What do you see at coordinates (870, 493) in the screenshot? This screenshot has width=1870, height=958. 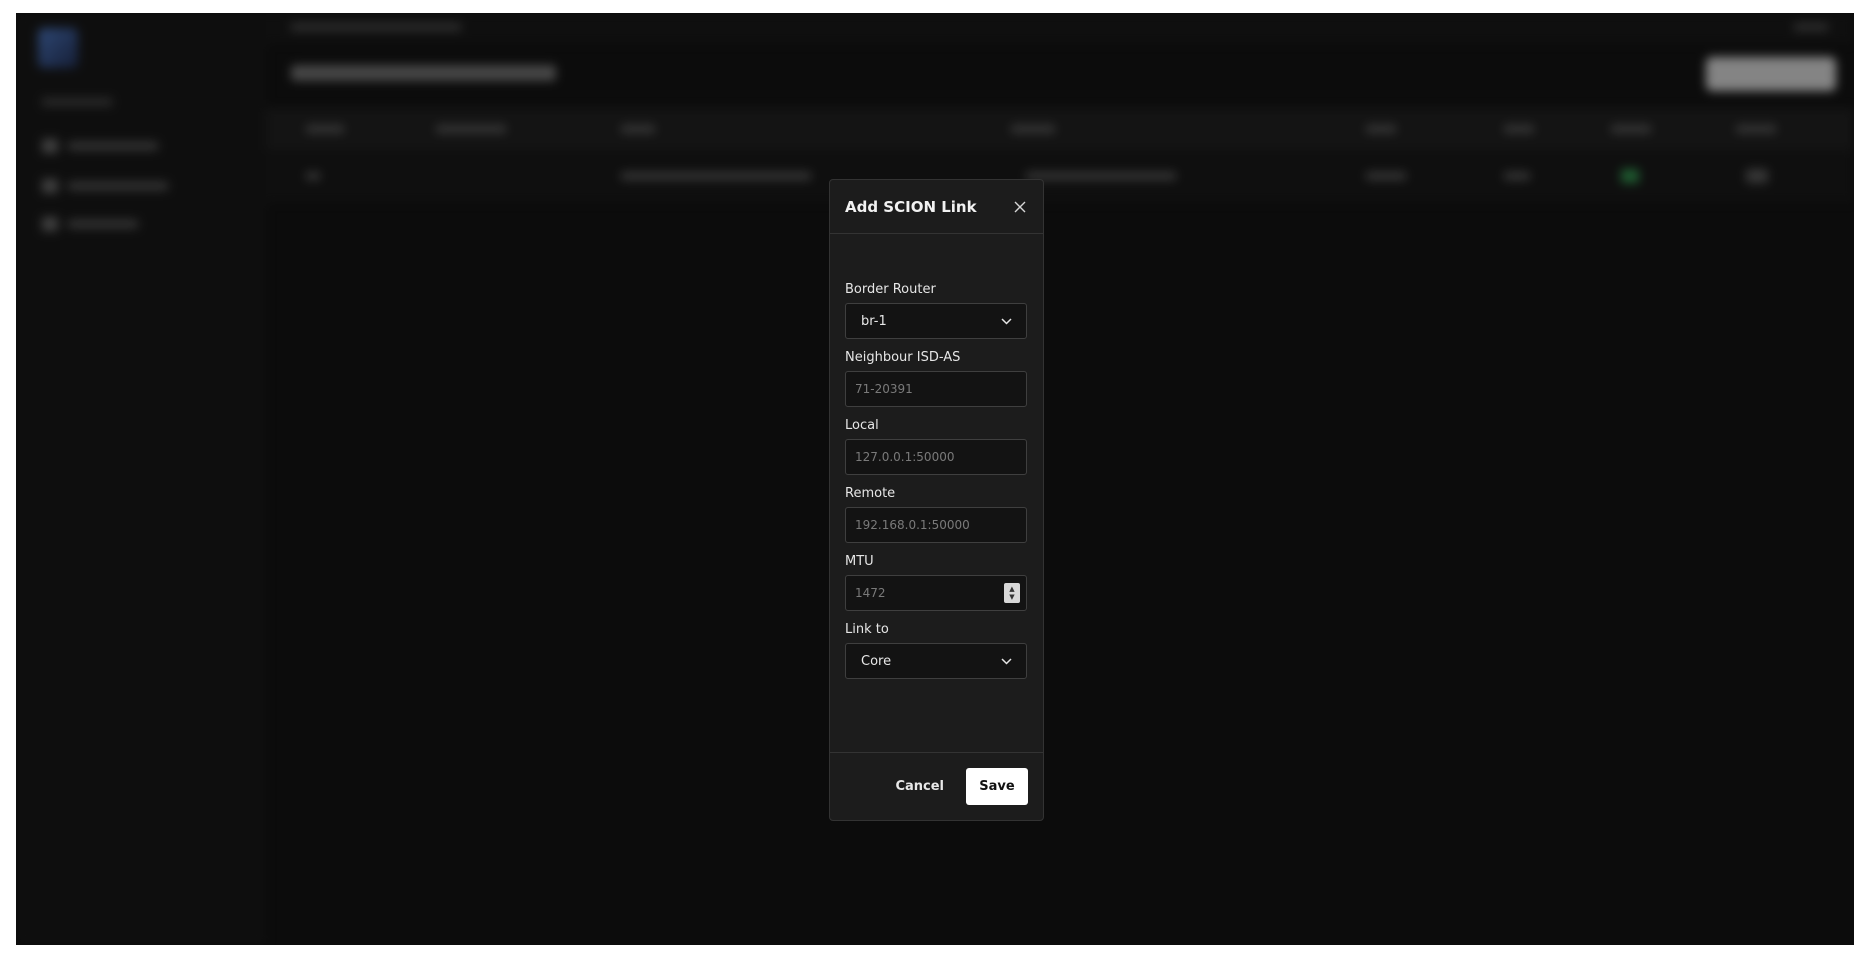 I see `remote-label: Remote` at bounding box center [870, 493].